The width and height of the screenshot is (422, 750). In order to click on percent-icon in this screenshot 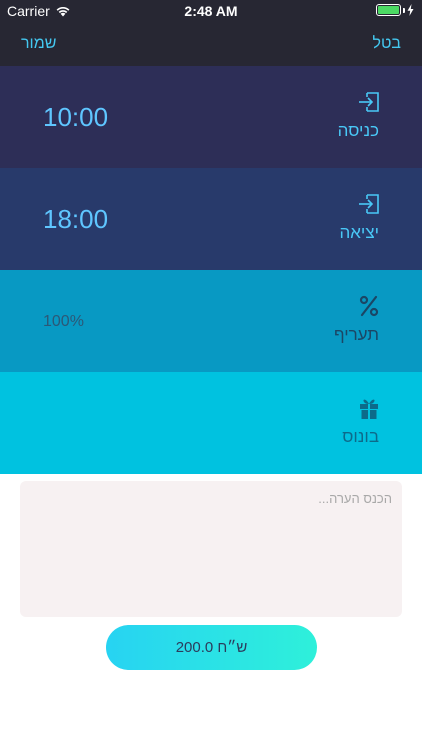, I will do `click(369, 306)`.